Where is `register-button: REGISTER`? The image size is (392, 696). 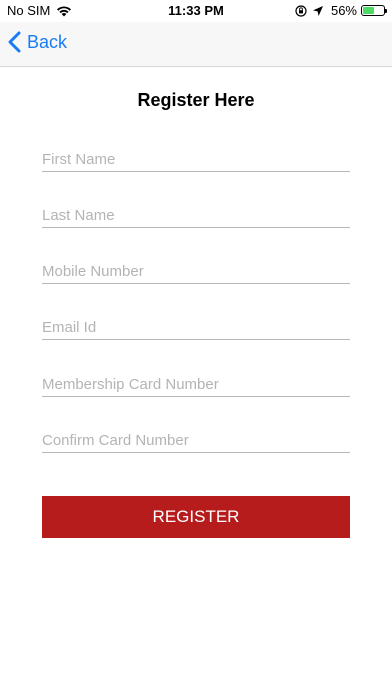 register-button: REGISTER is located at coordinates (196, 517).